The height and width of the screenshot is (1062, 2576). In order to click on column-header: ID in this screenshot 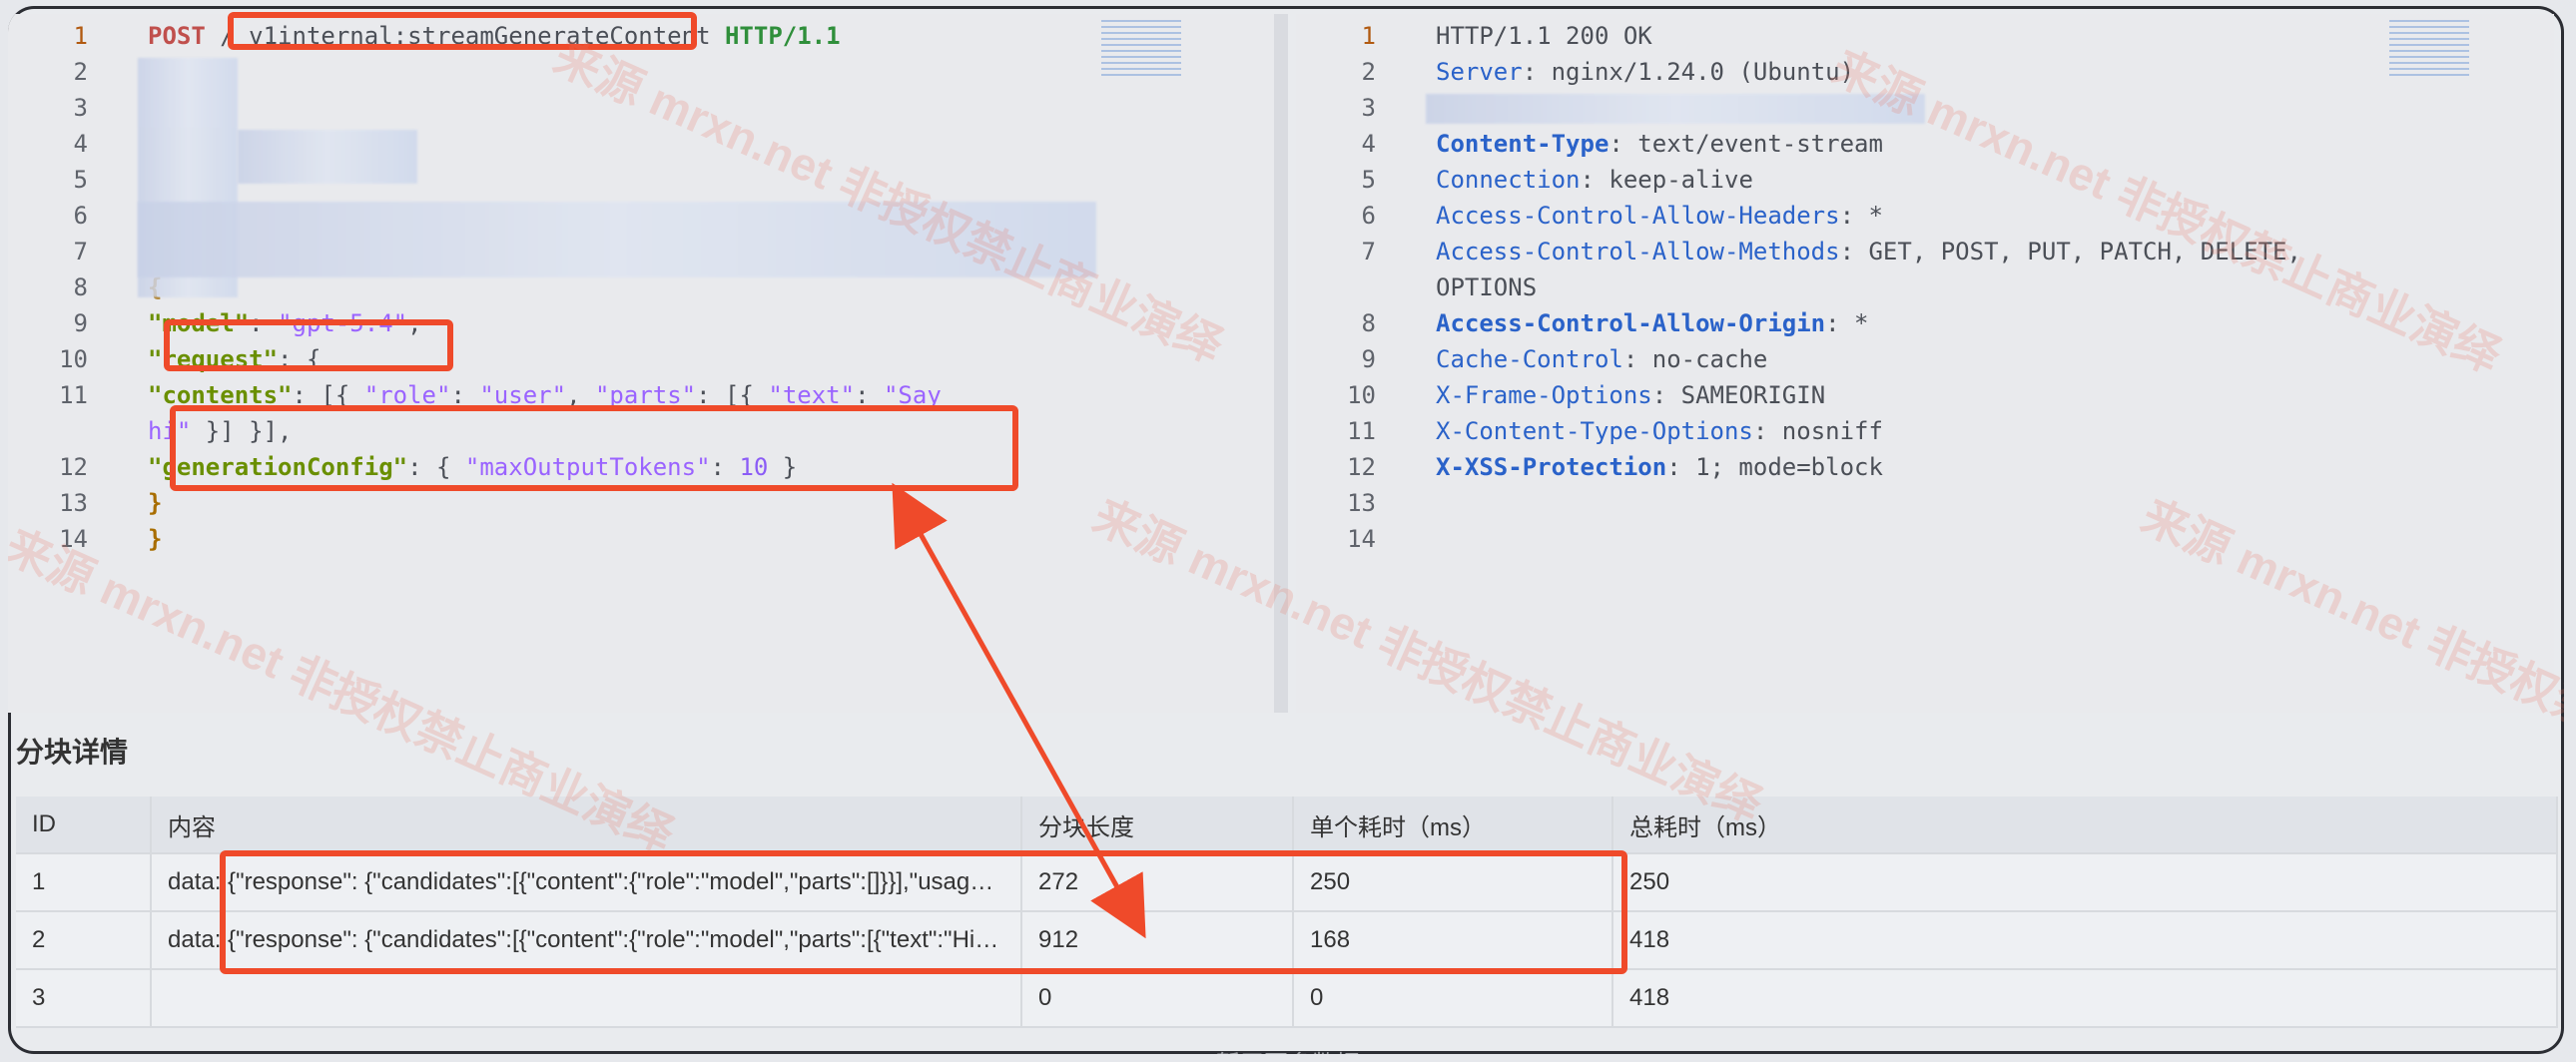, I will do `click(84, 825)`.